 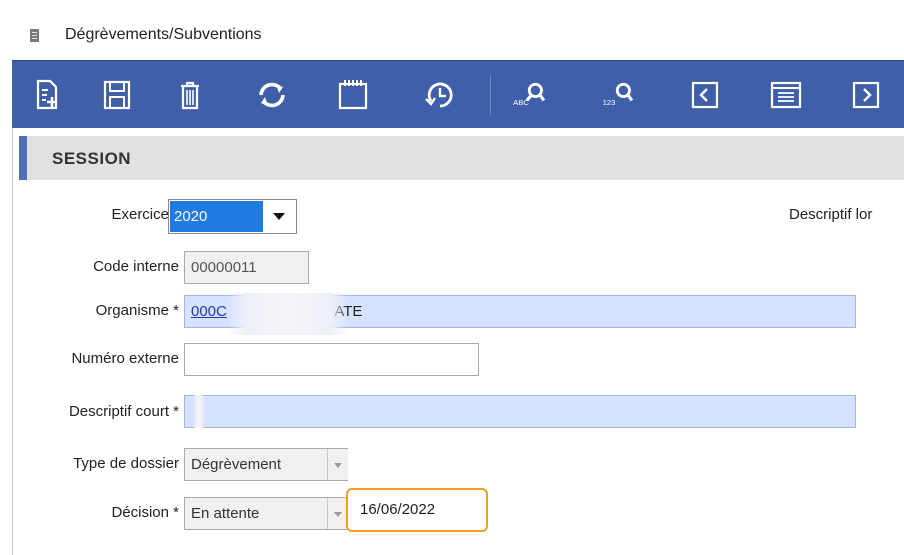 I want to click on delete-button, so click(x=190, y=95).